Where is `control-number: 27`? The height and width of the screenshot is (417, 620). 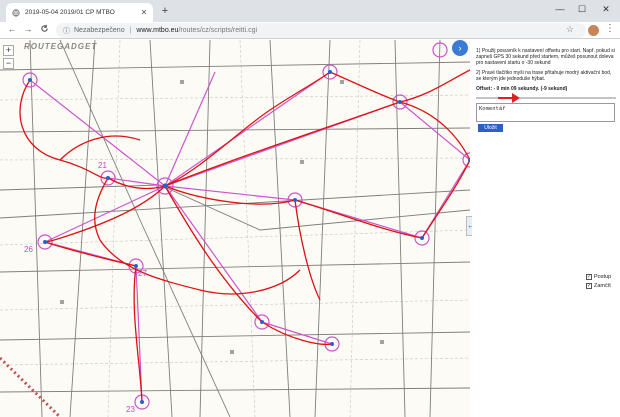
control-number: 27 is located at coordinates (142, 273).